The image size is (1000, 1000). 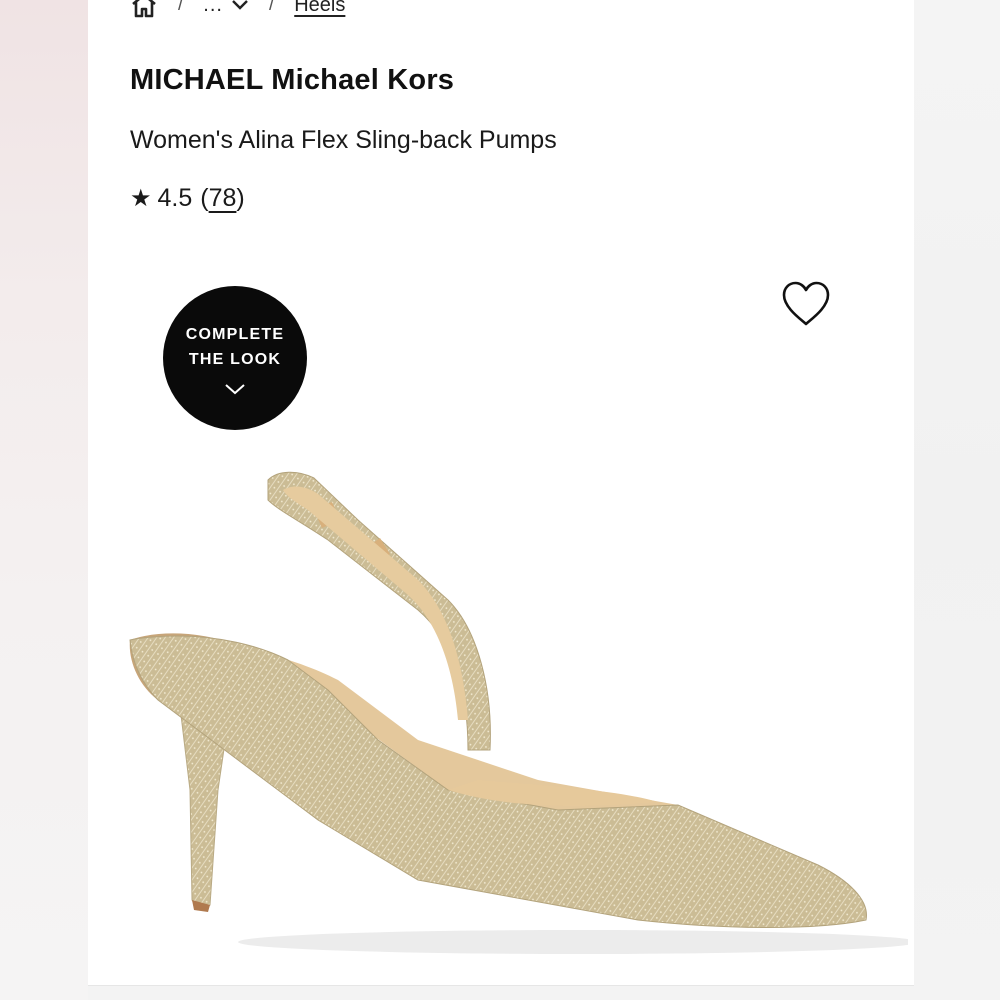 What do you see at coordinates (223, 198) in the screenshot?
I see `review-count-link: 78` at bounding box center [223, 198].